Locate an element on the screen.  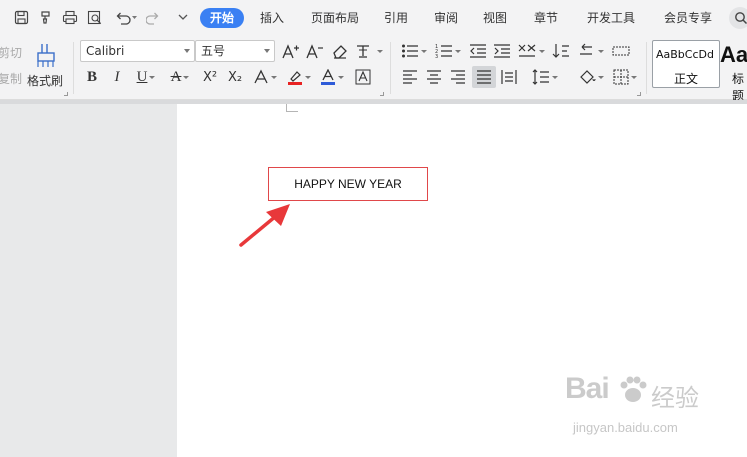
tab-chapter: 章节 is located at coordinates (546, 18).